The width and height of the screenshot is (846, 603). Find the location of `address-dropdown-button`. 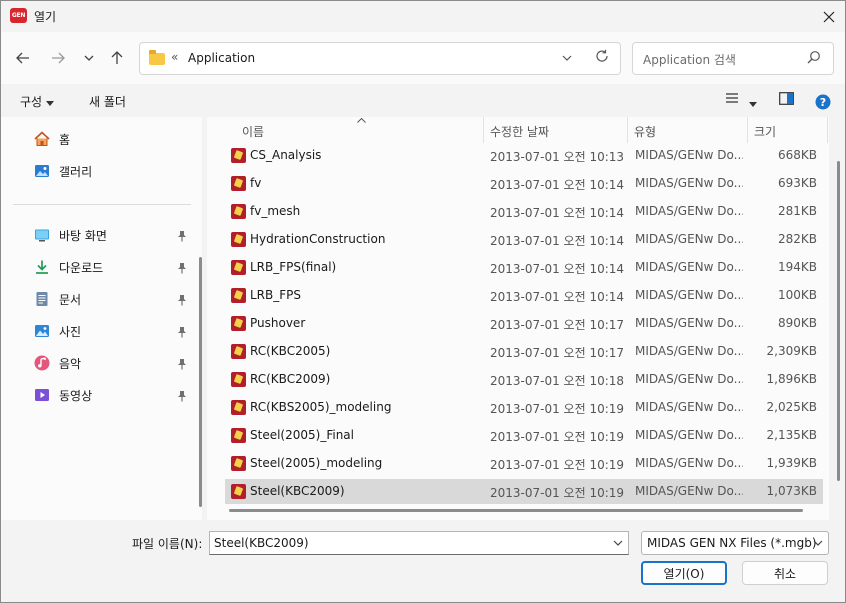

address-dropdown-button is located at coordinates (567, 57).